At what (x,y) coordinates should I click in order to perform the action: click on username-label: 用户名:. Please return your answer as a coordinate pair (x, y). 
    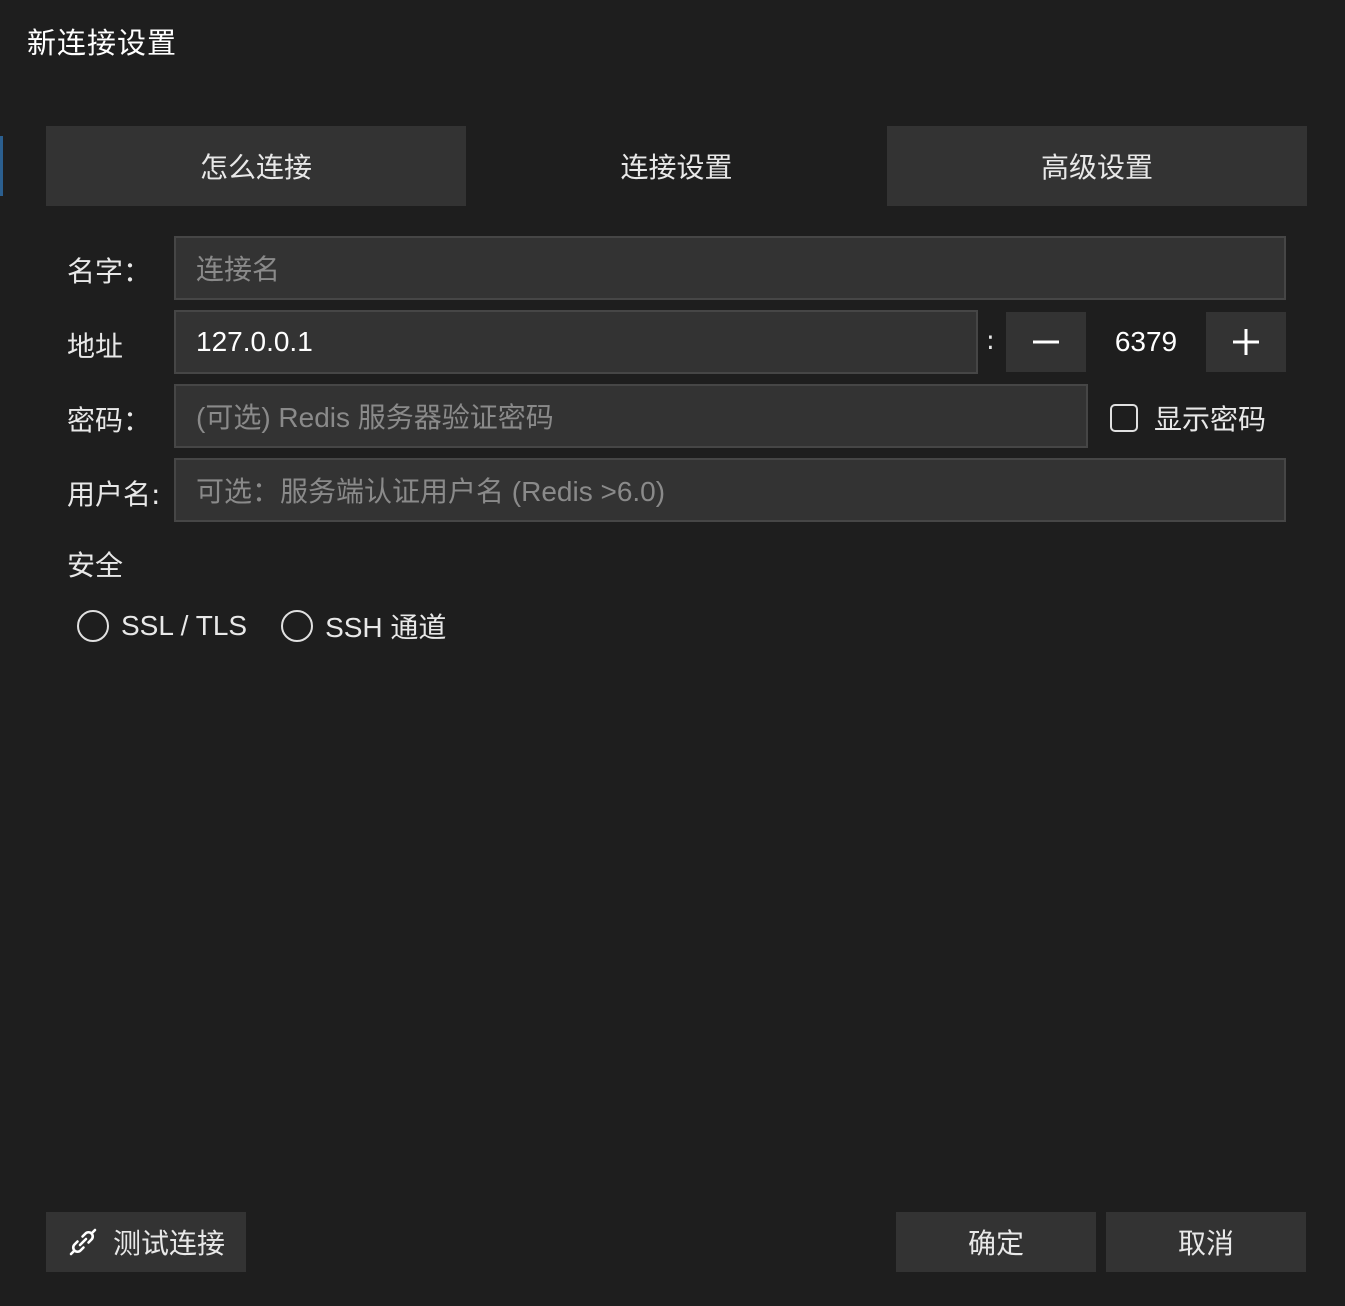
    Looking at the image, I should click on (114, 494).